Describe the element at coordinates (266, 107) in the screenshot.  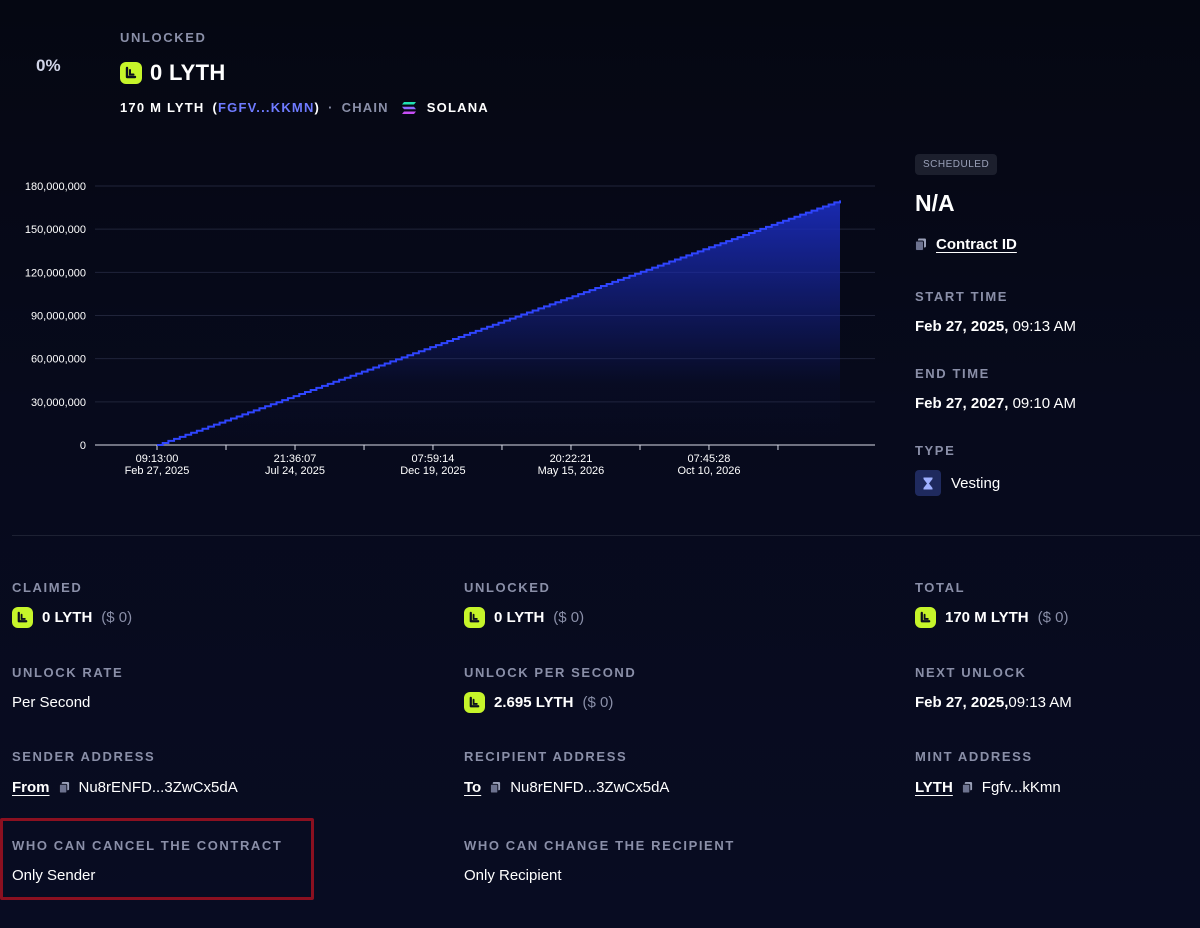
I see `mint-address-link: FGFV...KKMN` at that location.